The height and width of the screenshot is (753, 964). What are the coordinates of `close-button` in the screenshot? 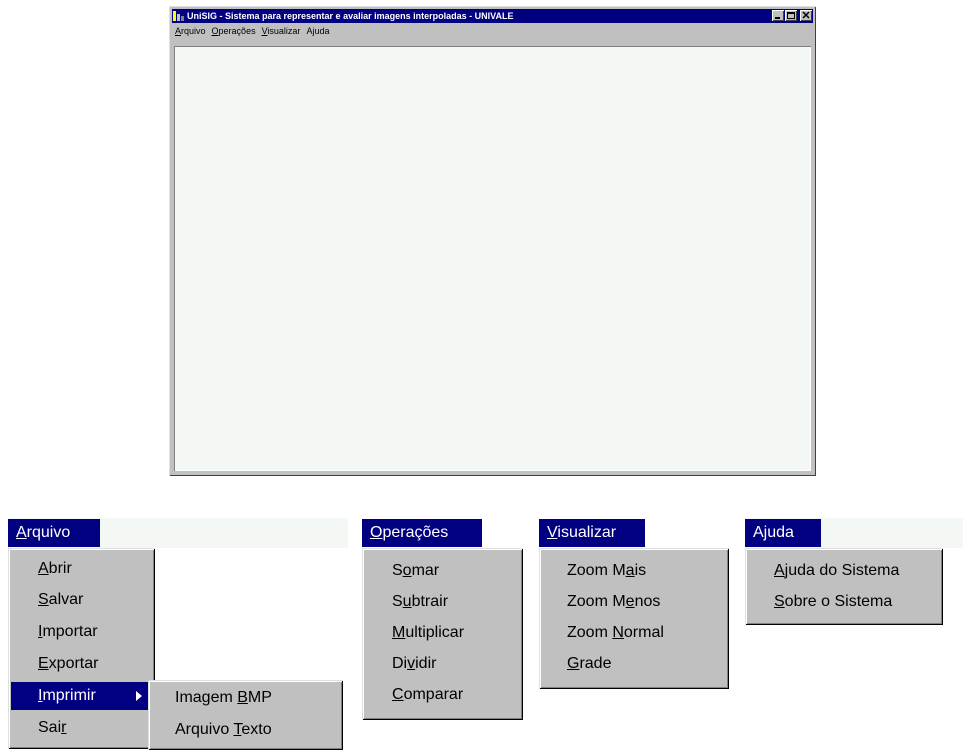 It's located at (806, 15).